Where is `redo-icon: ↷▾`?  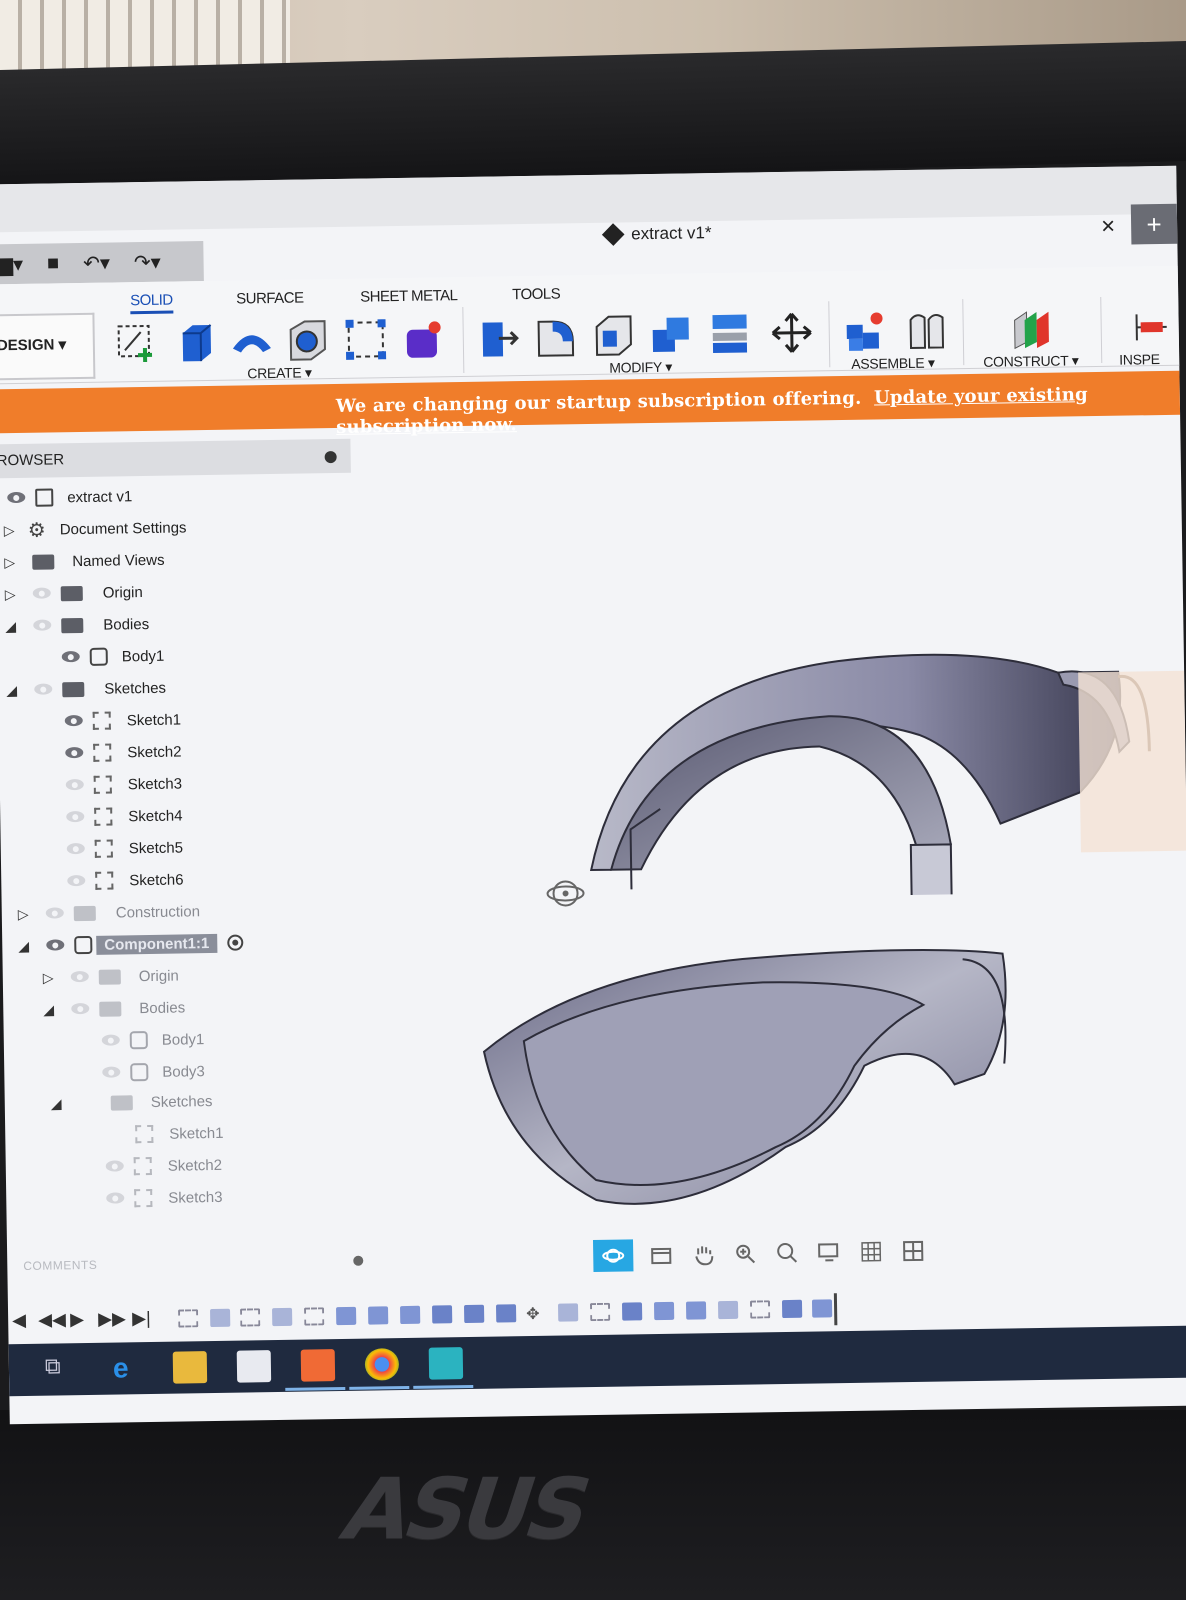
redo-icon: ↷▾ is located at coordinates (147, 261).